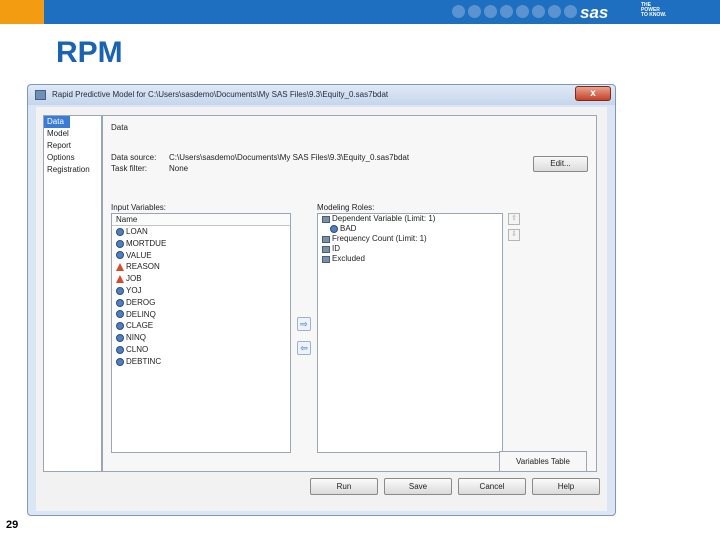  What do you see at coordinates (384, 218) in the screenshot?
I see `role-label: Dependent Variable (Limit: 1)` at bounding box center [384, 218].